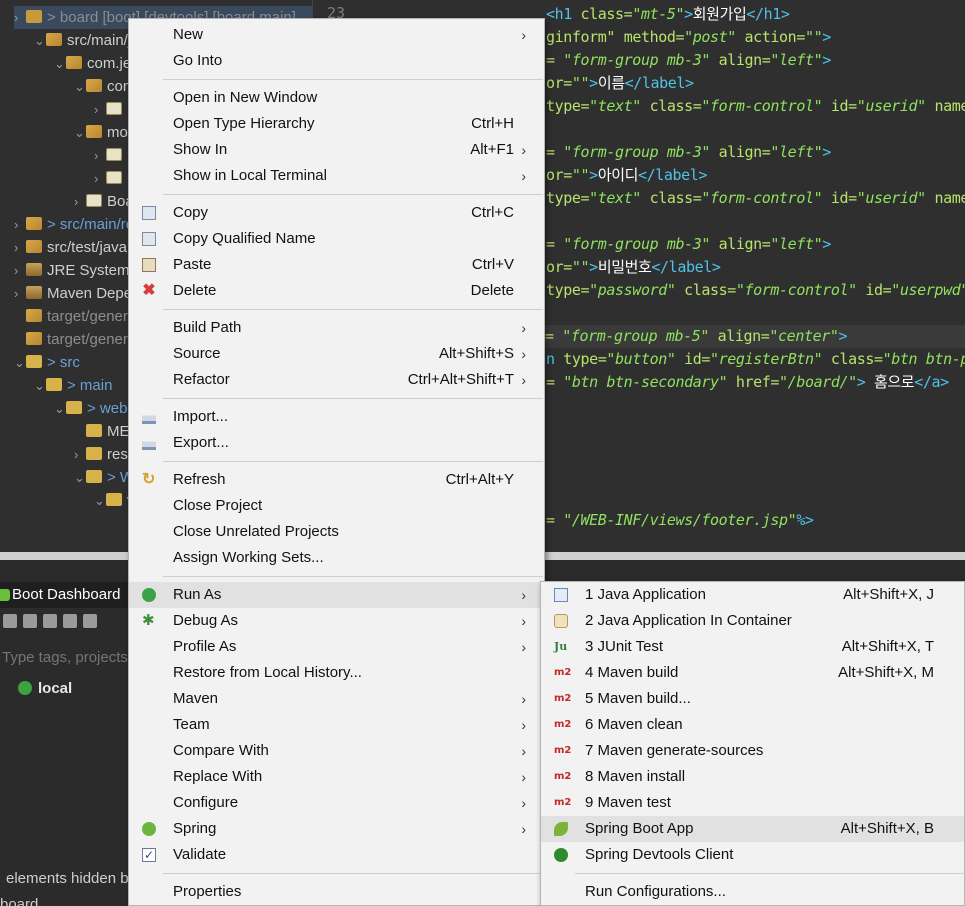  What do you see at coordinates (688, 37) in the screenshot?
I see `code-line: ginform" method="post" action="">` at bounding box center [688, 37].